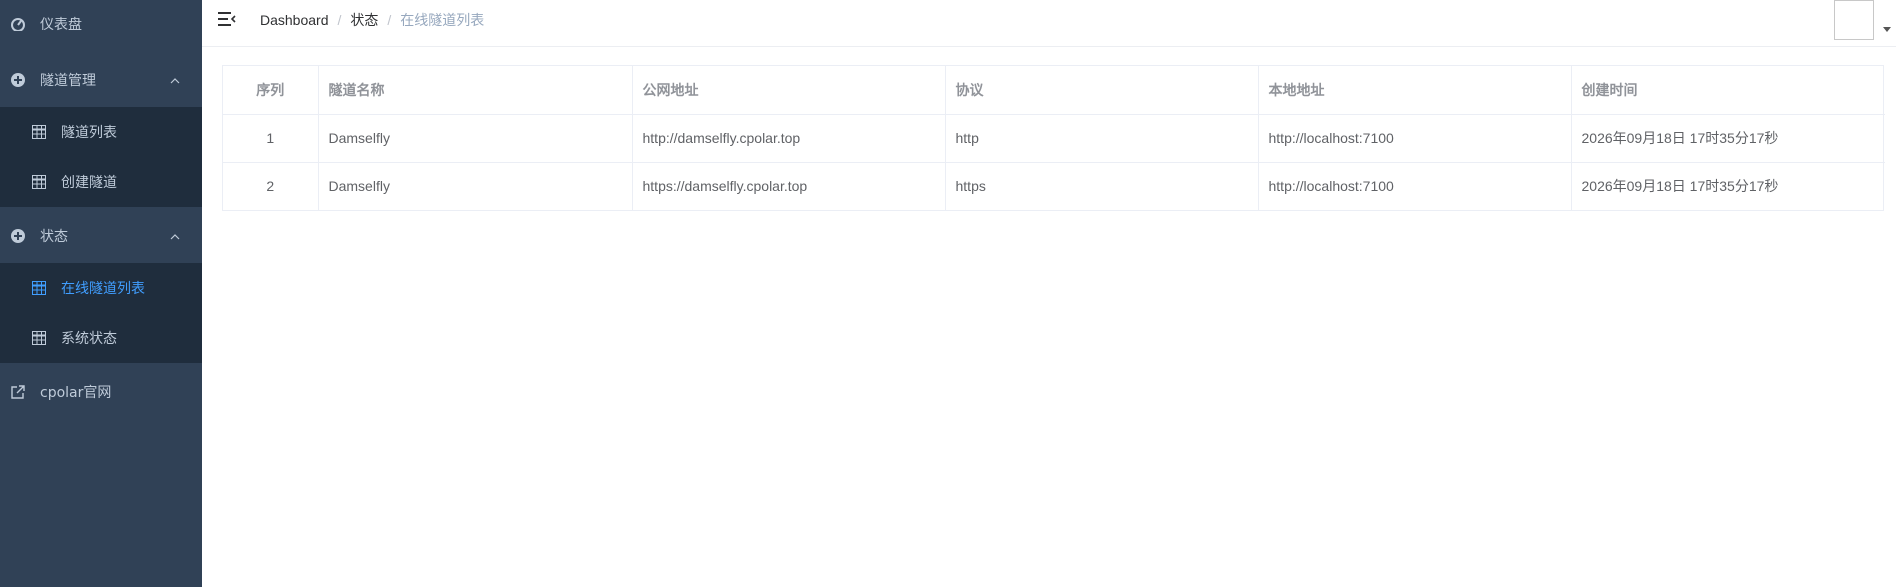 The image size is (1896, 587). Describe the element at coordinates (1049, 23) in the screenshot. I see `navbar: Dashboard / 状态 / 在线隧道列表` at that location.